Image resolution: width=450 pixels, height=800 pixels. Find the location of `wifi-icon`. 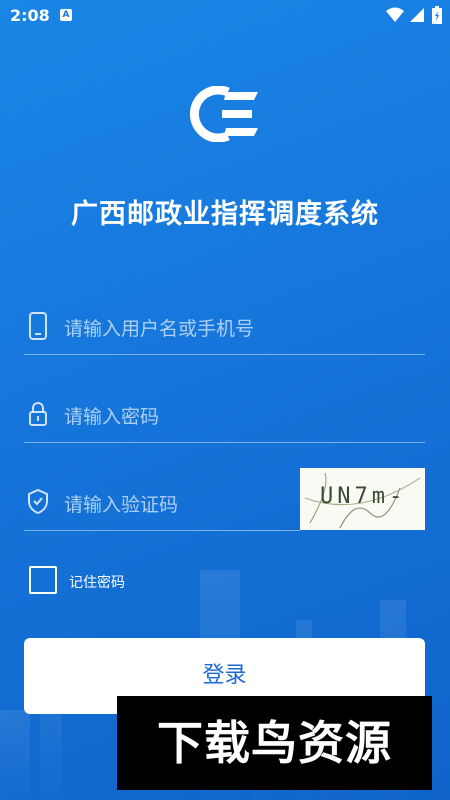

wifi-icon is located at coordinates (395, 14).